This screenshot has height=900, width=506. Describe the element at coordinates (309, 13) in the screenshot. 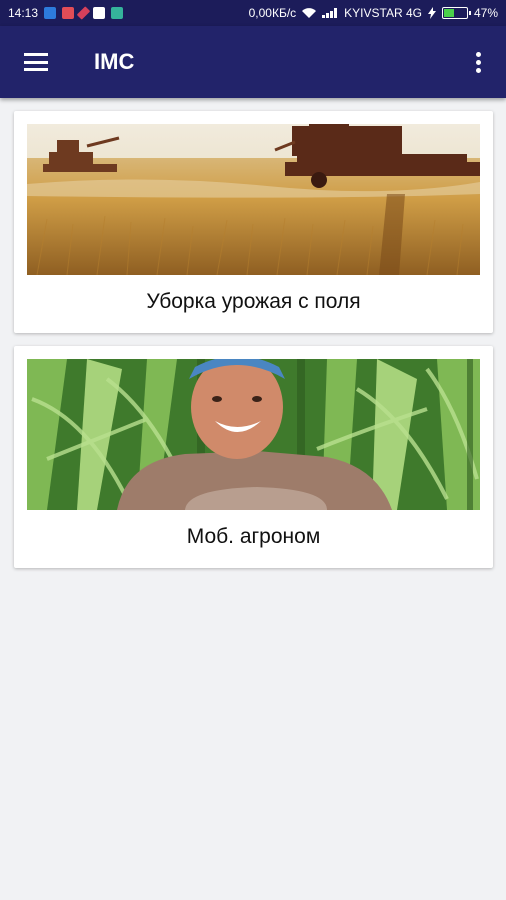

I see `wifi-icon` at that location.